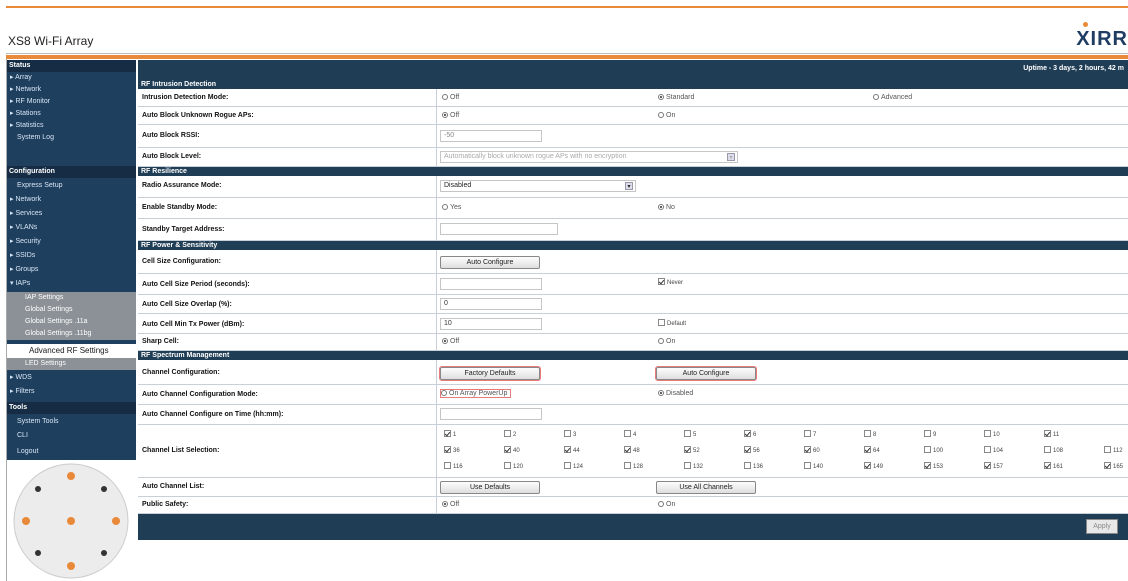 This screenshot has width=1128, height=581. Describe the element at coordinates (71, 114) in the screenshot. I see `sidebar-item-stations: ▸ Stations` at that location.